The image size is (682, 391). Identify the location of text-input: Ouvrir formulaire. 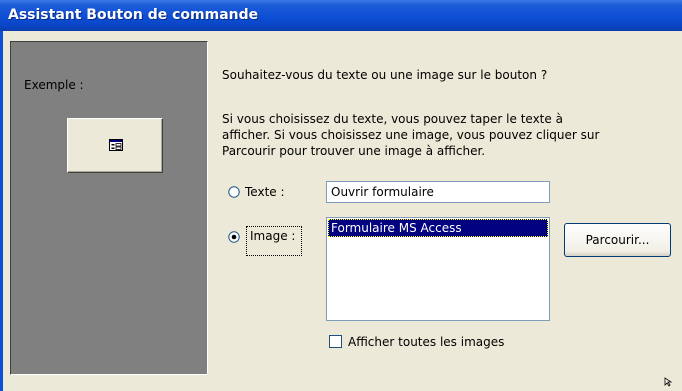
(438, 192).